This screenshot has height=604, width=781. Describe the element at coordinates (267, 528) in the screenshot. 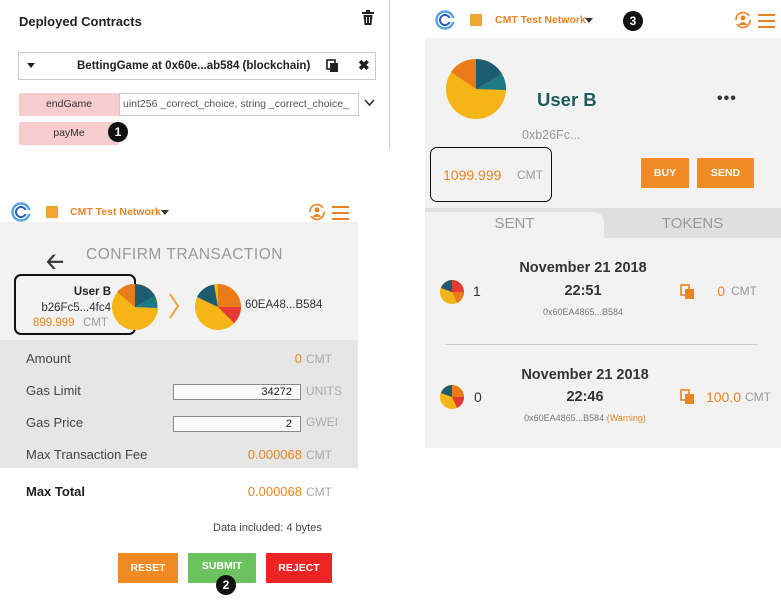

I see `data-included-text: Data included: 4 bytes` at that location.